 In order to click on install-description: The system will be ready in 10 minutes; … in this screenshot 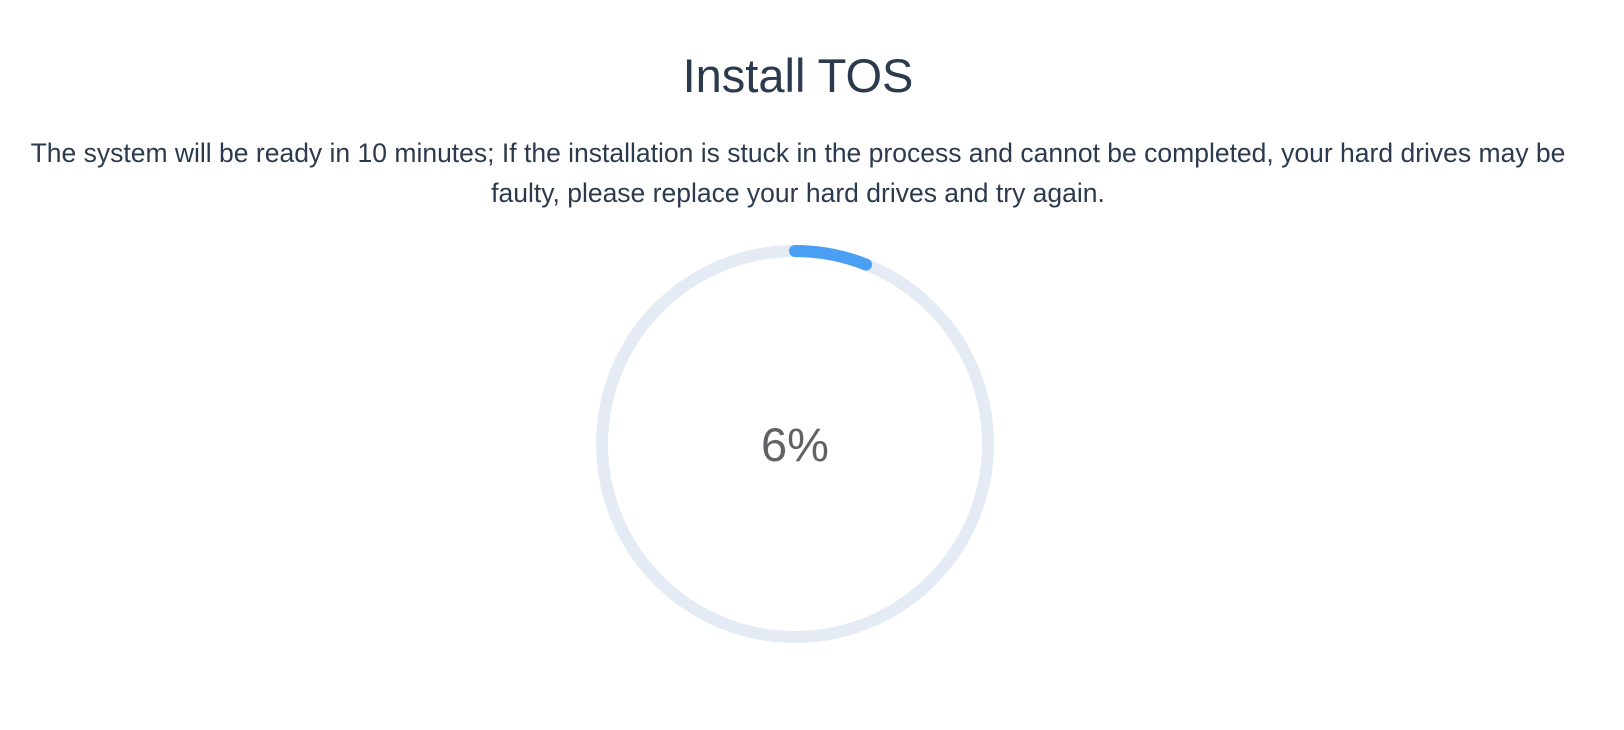, I will do `click(798, 173)`.